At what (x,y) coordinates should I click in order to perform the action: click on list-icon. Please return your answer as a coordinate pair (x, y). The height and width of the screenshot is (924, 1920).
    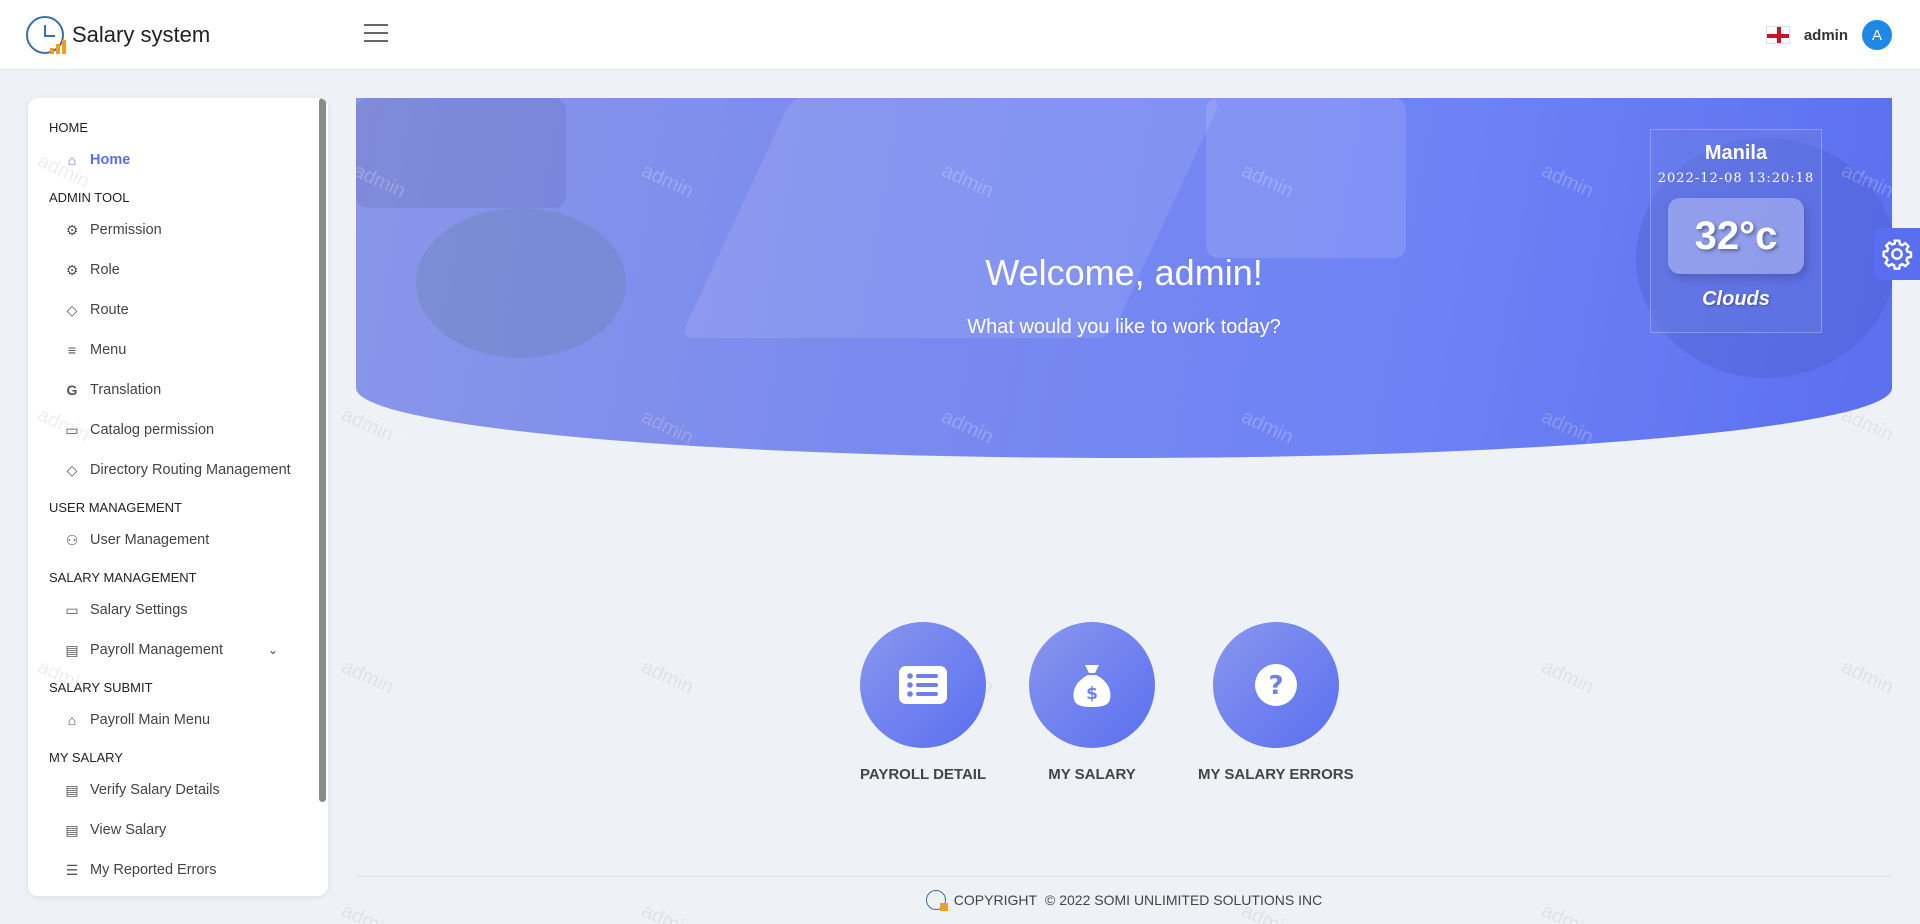
    Looking at the image, I should click on (923, 685).